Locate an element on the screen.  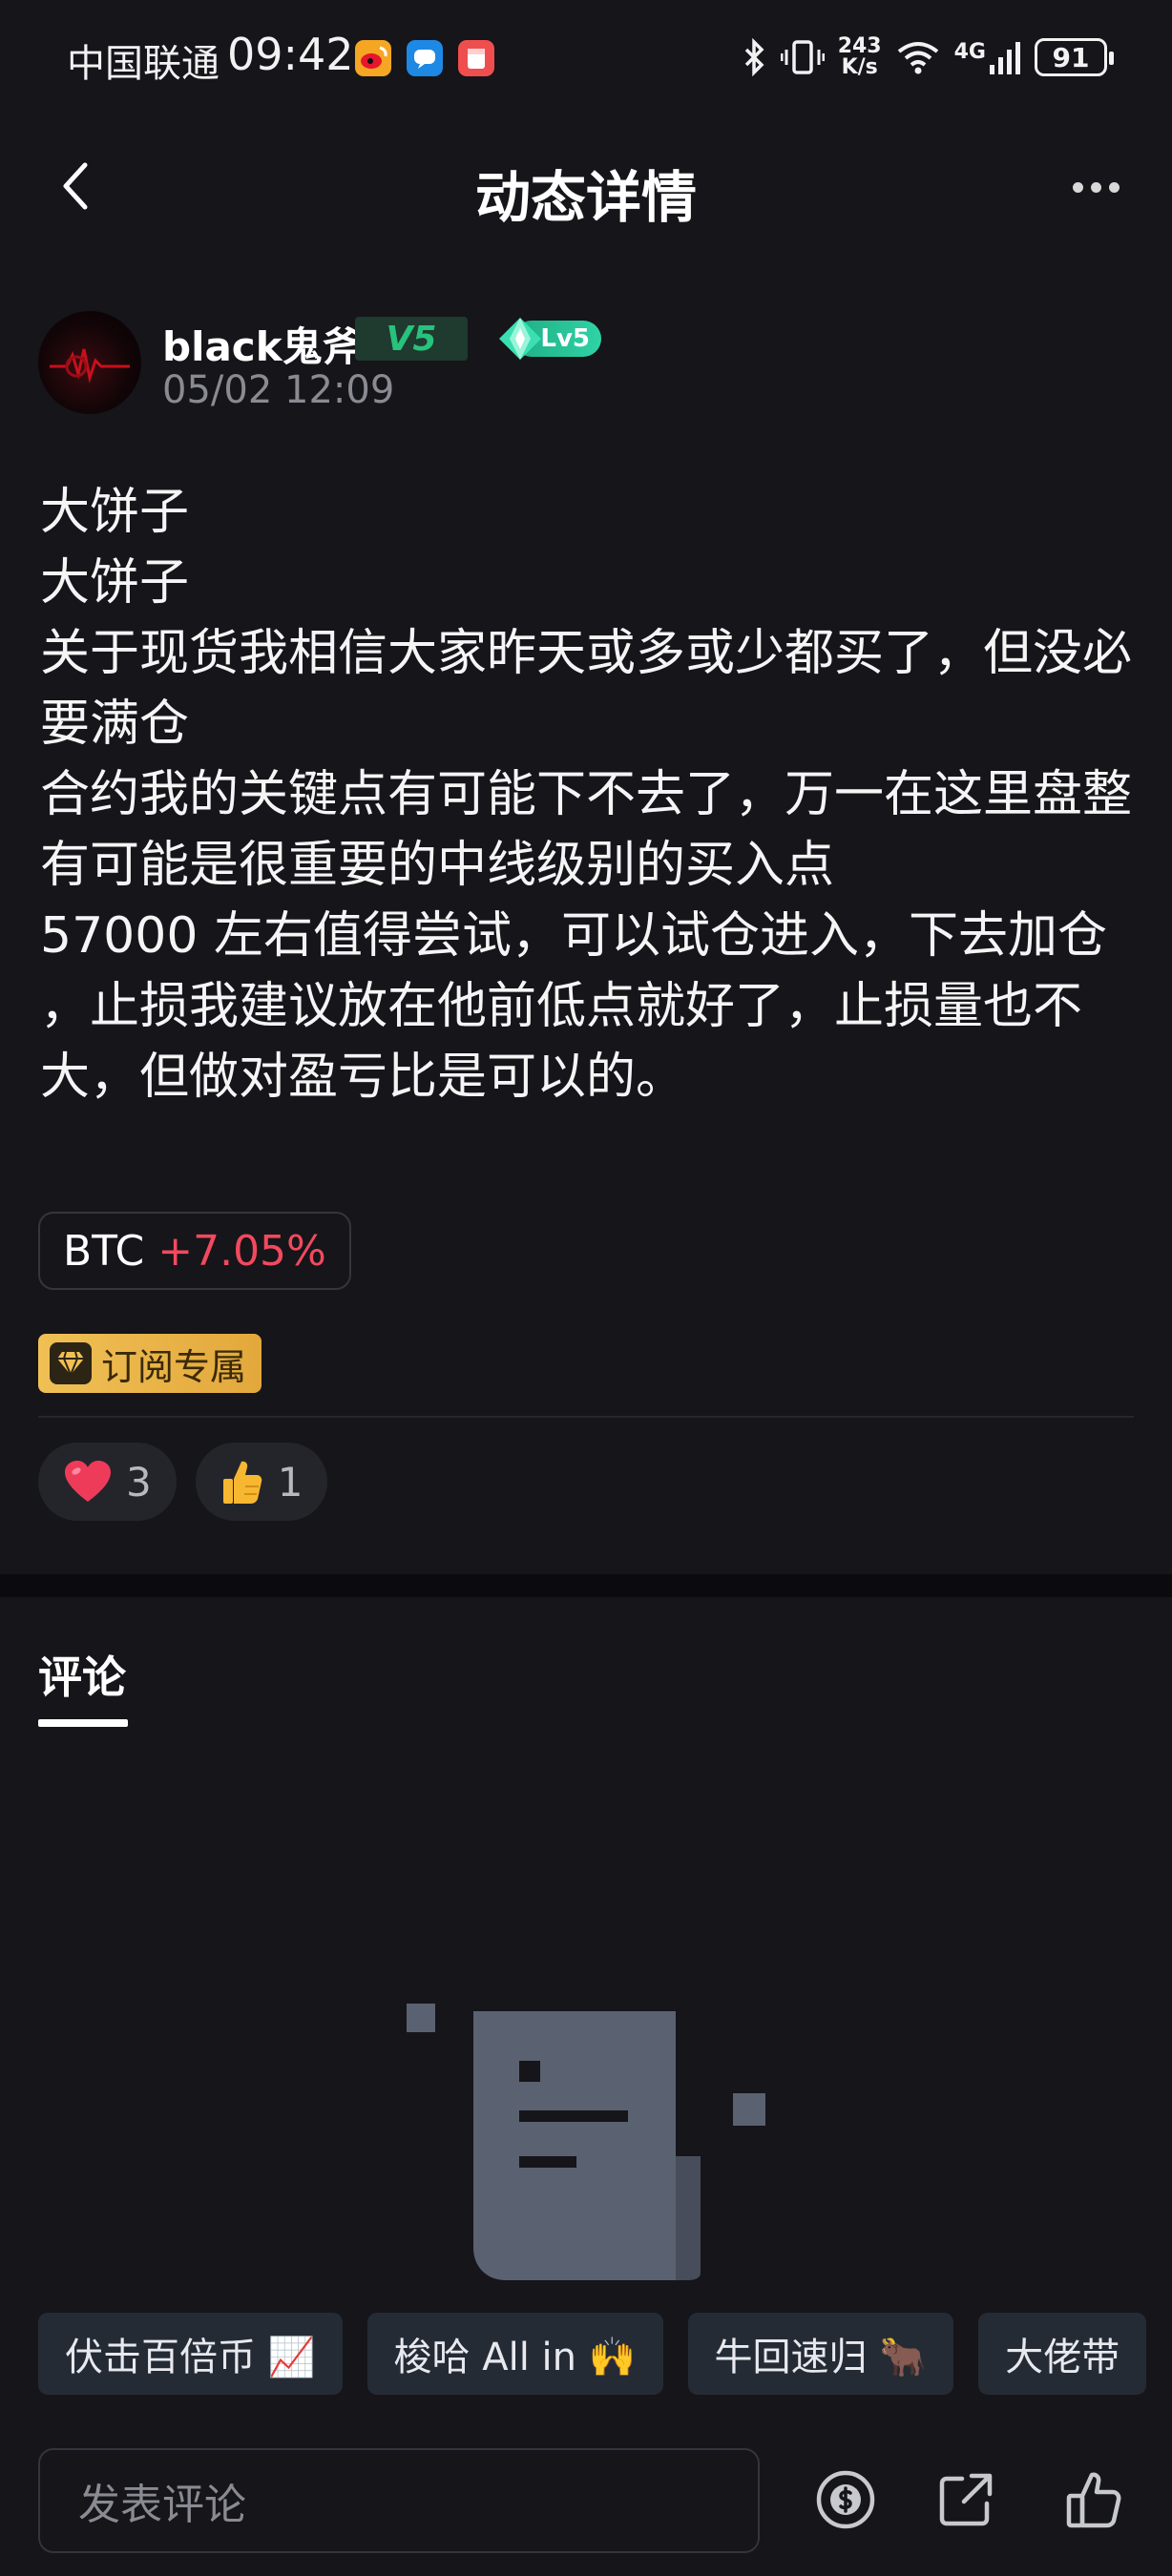
vibrate-icon is located at coordinates (802, 57).